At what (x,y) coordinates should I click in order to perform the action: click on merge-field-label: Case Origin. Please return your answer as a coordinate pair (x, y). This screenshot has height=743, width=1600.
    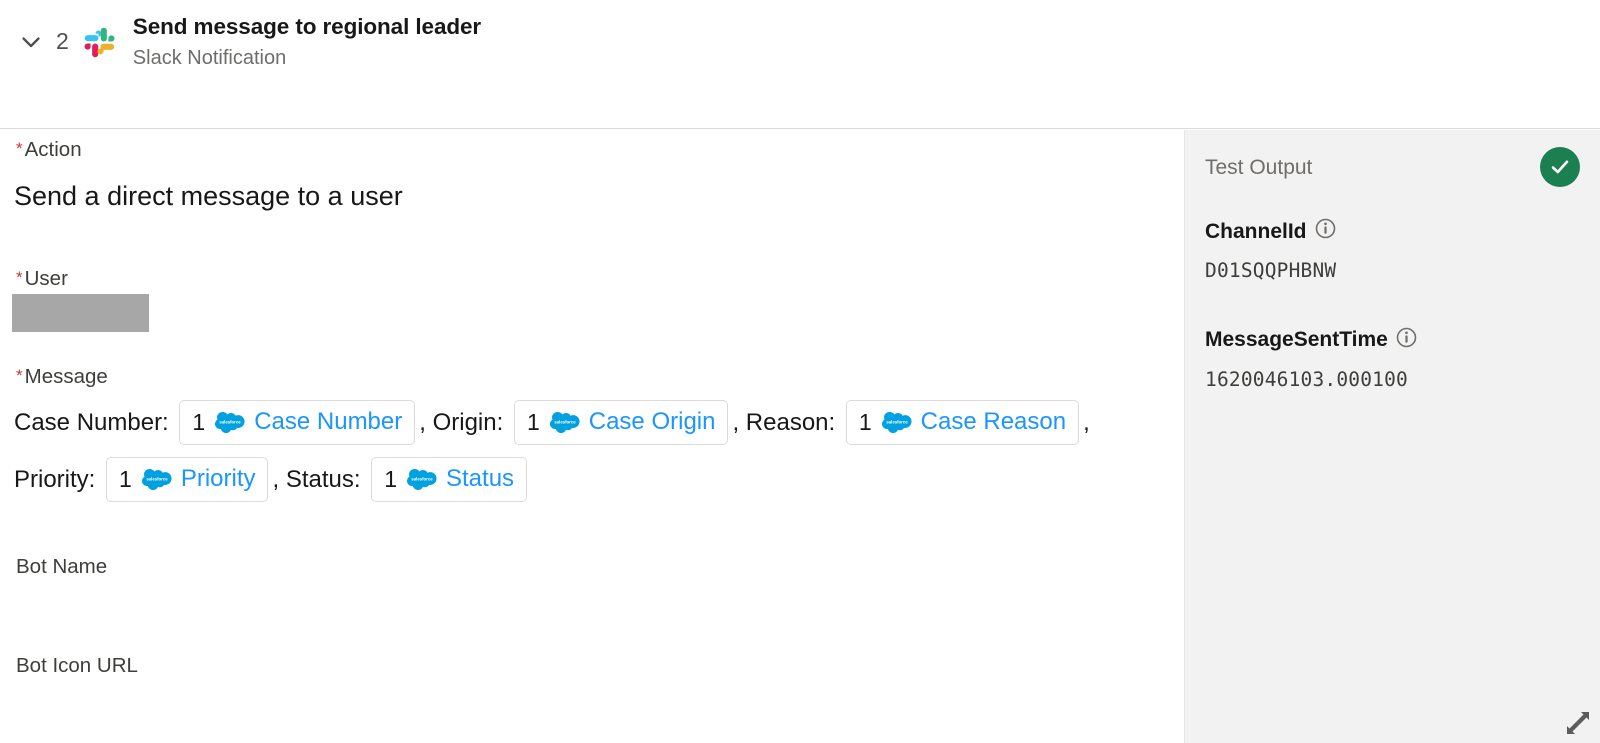
    Looking at the image, I should click on (652, 421).